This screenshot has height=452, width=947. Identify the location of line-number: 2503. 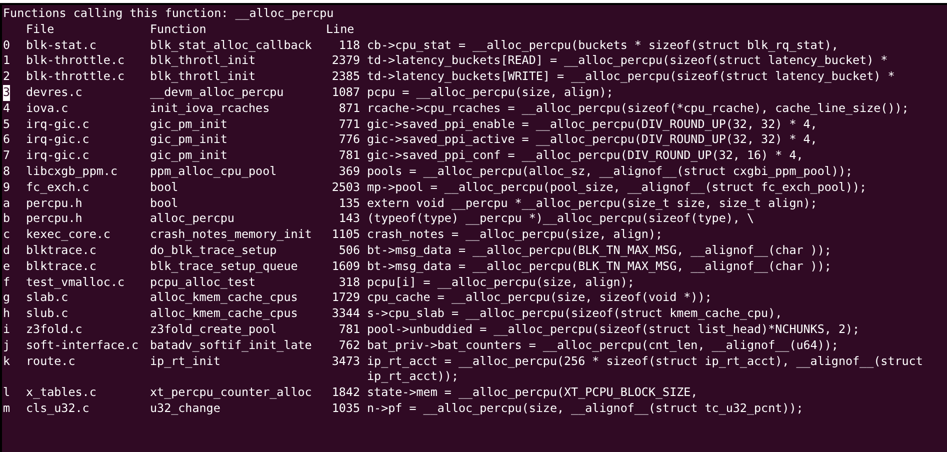
(346, 188).